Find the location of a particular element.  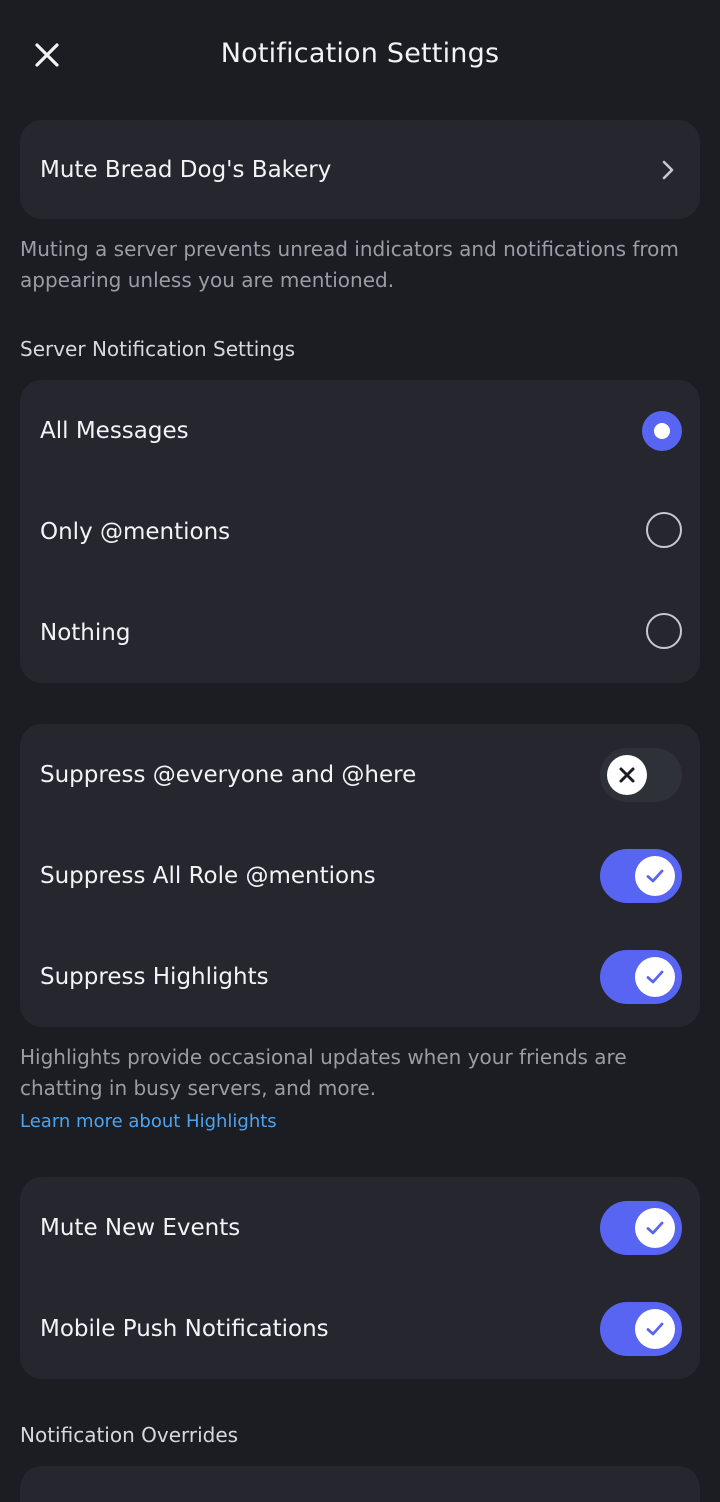

mute-server-card: Mute Bread Dog's Bakery is located at coordinates (360, 169).